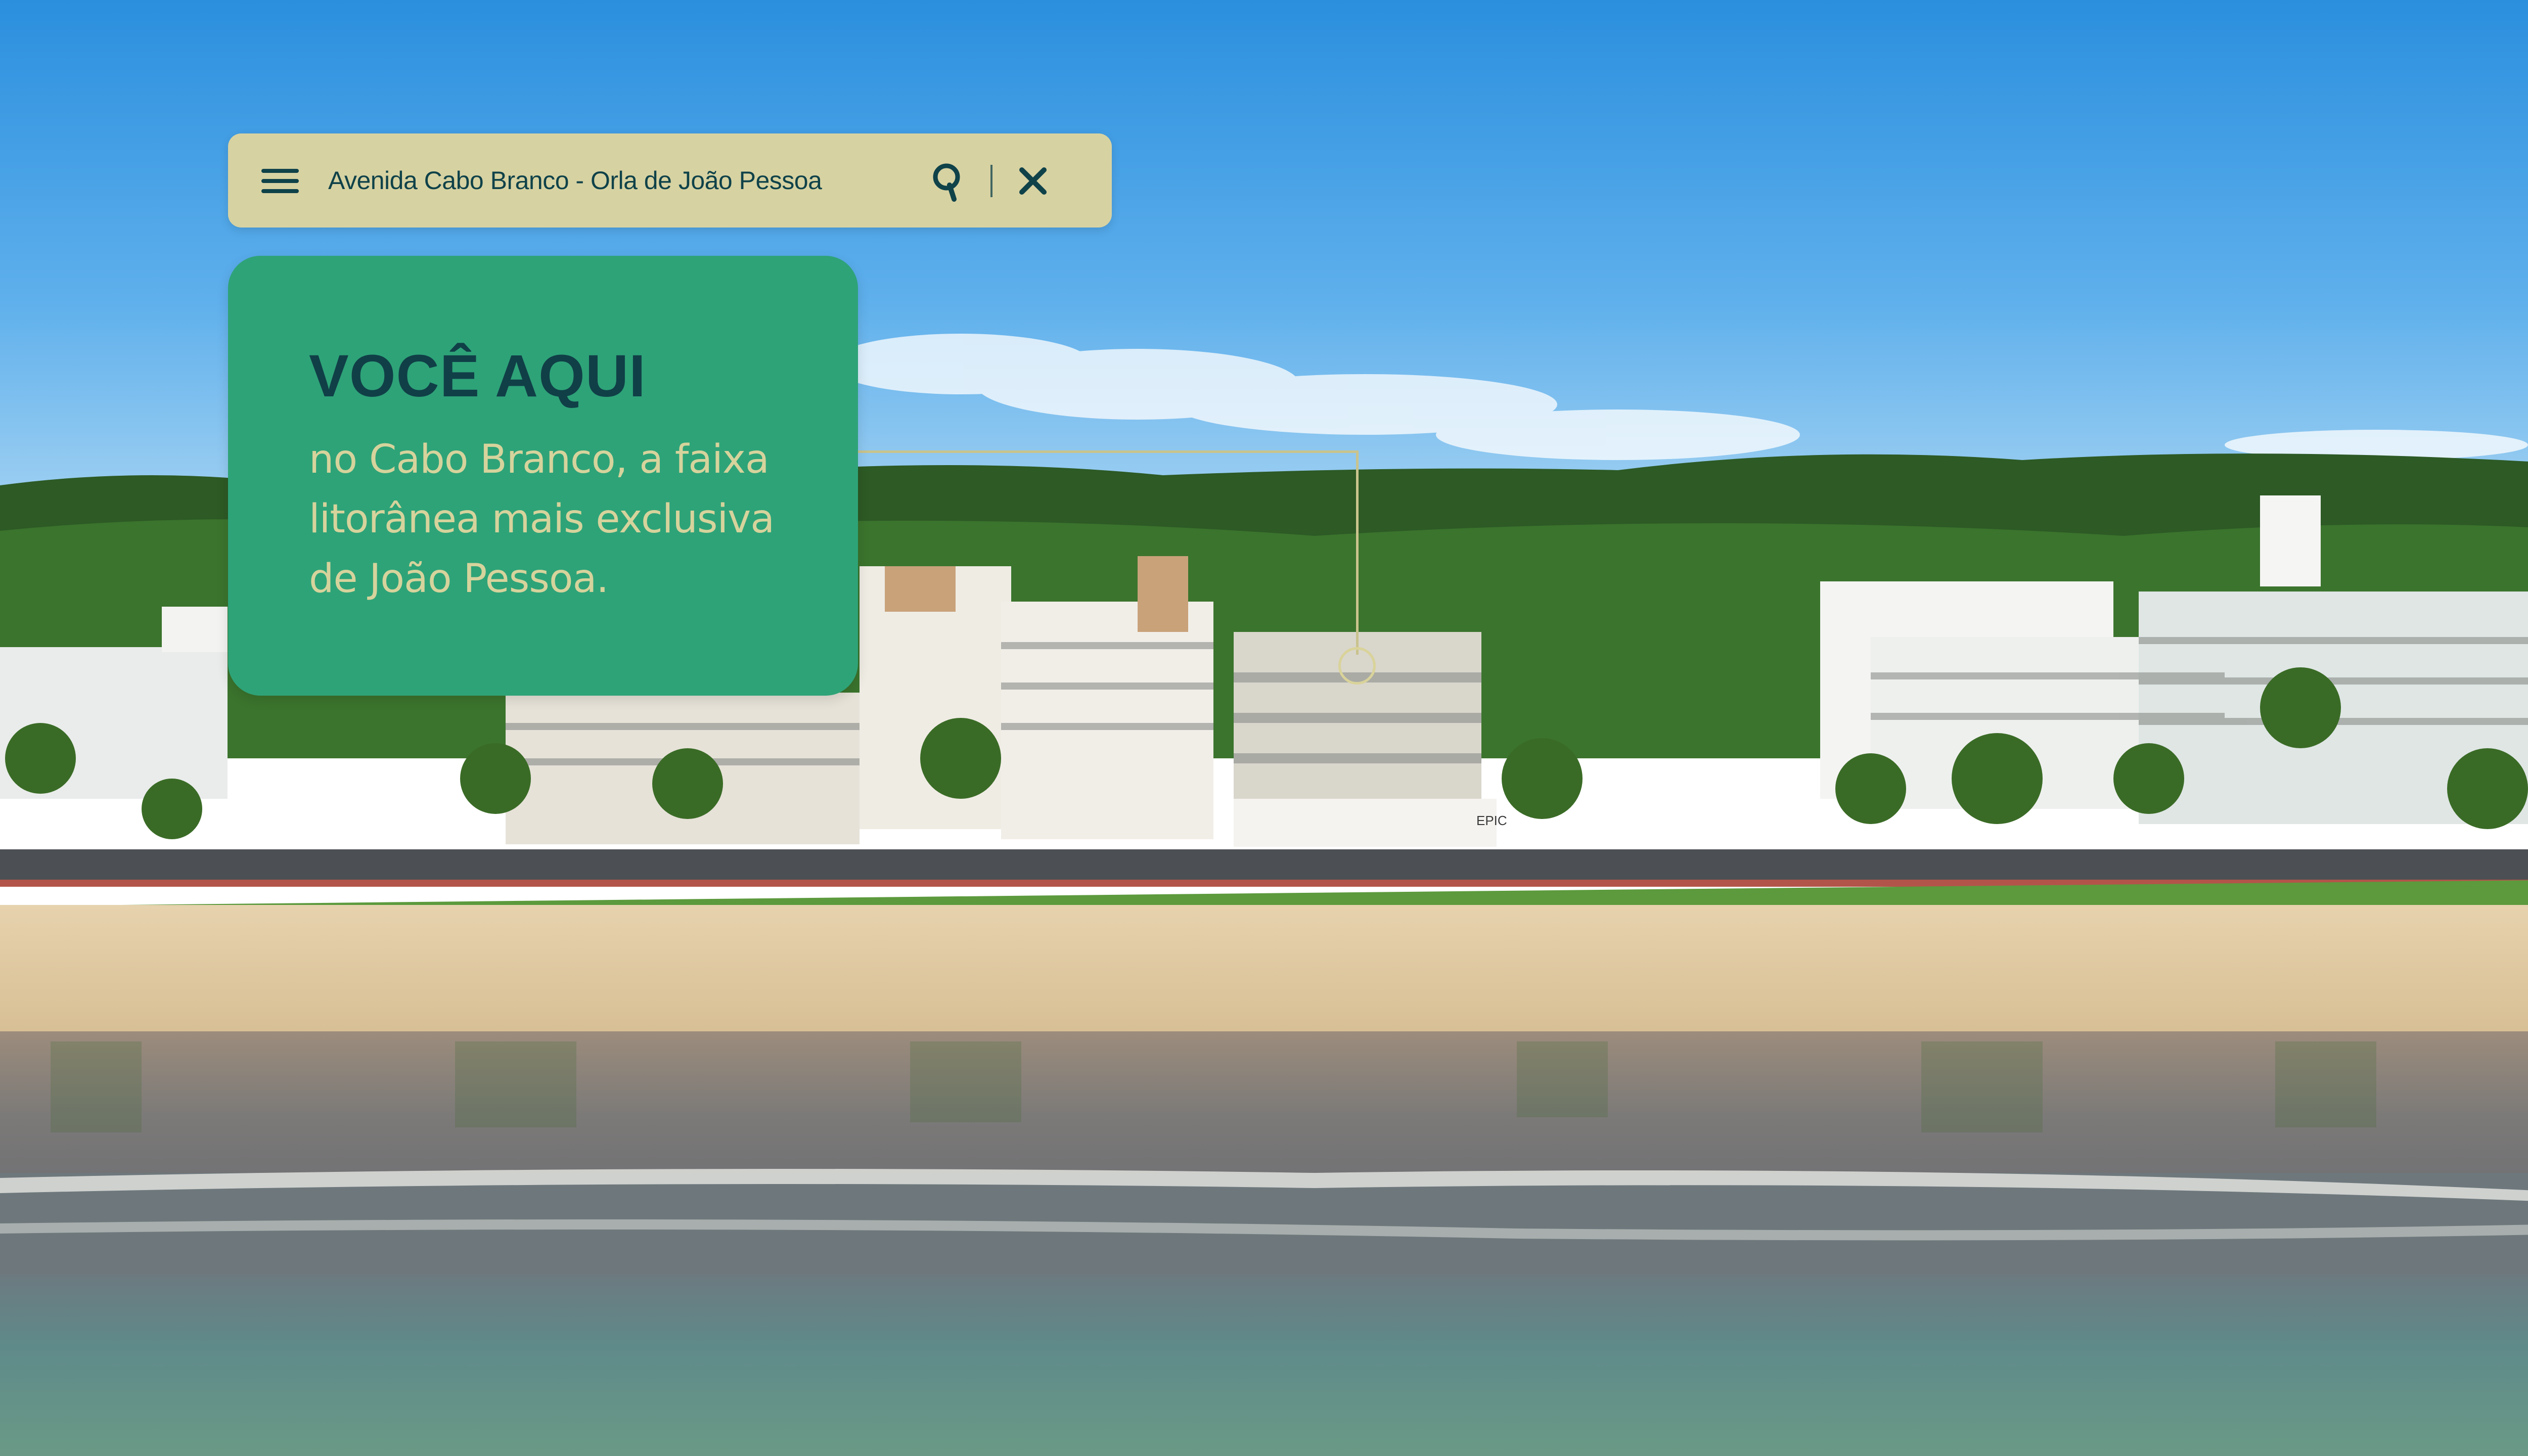 The image size is (2528, 1456). What do you see at coordinates (991, 181) in the screenshot?
I see `separator` at bounding box center [991, 181].